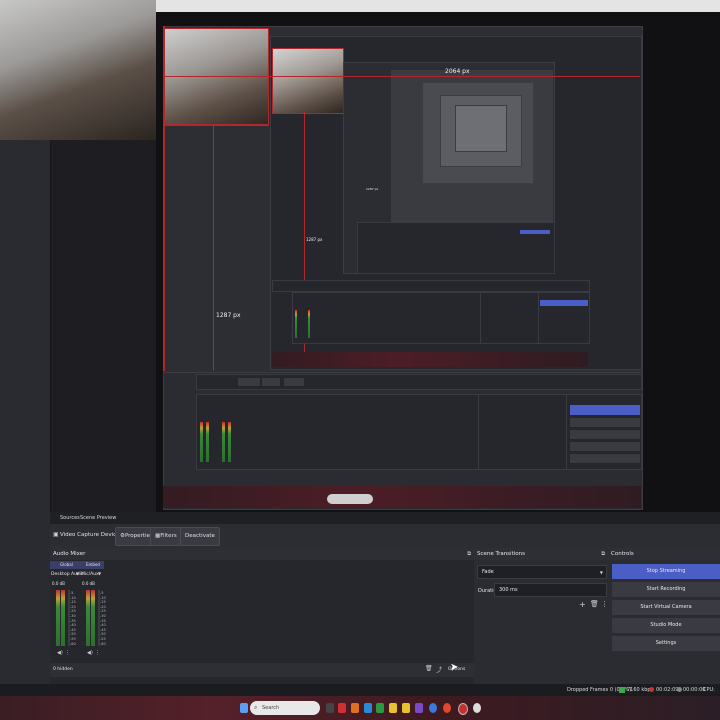 The image size is (720, 720). Describe the element at coordinates (454, 667) in the screenshot. I see `mouse-cursor-icon: ➤` at that location.